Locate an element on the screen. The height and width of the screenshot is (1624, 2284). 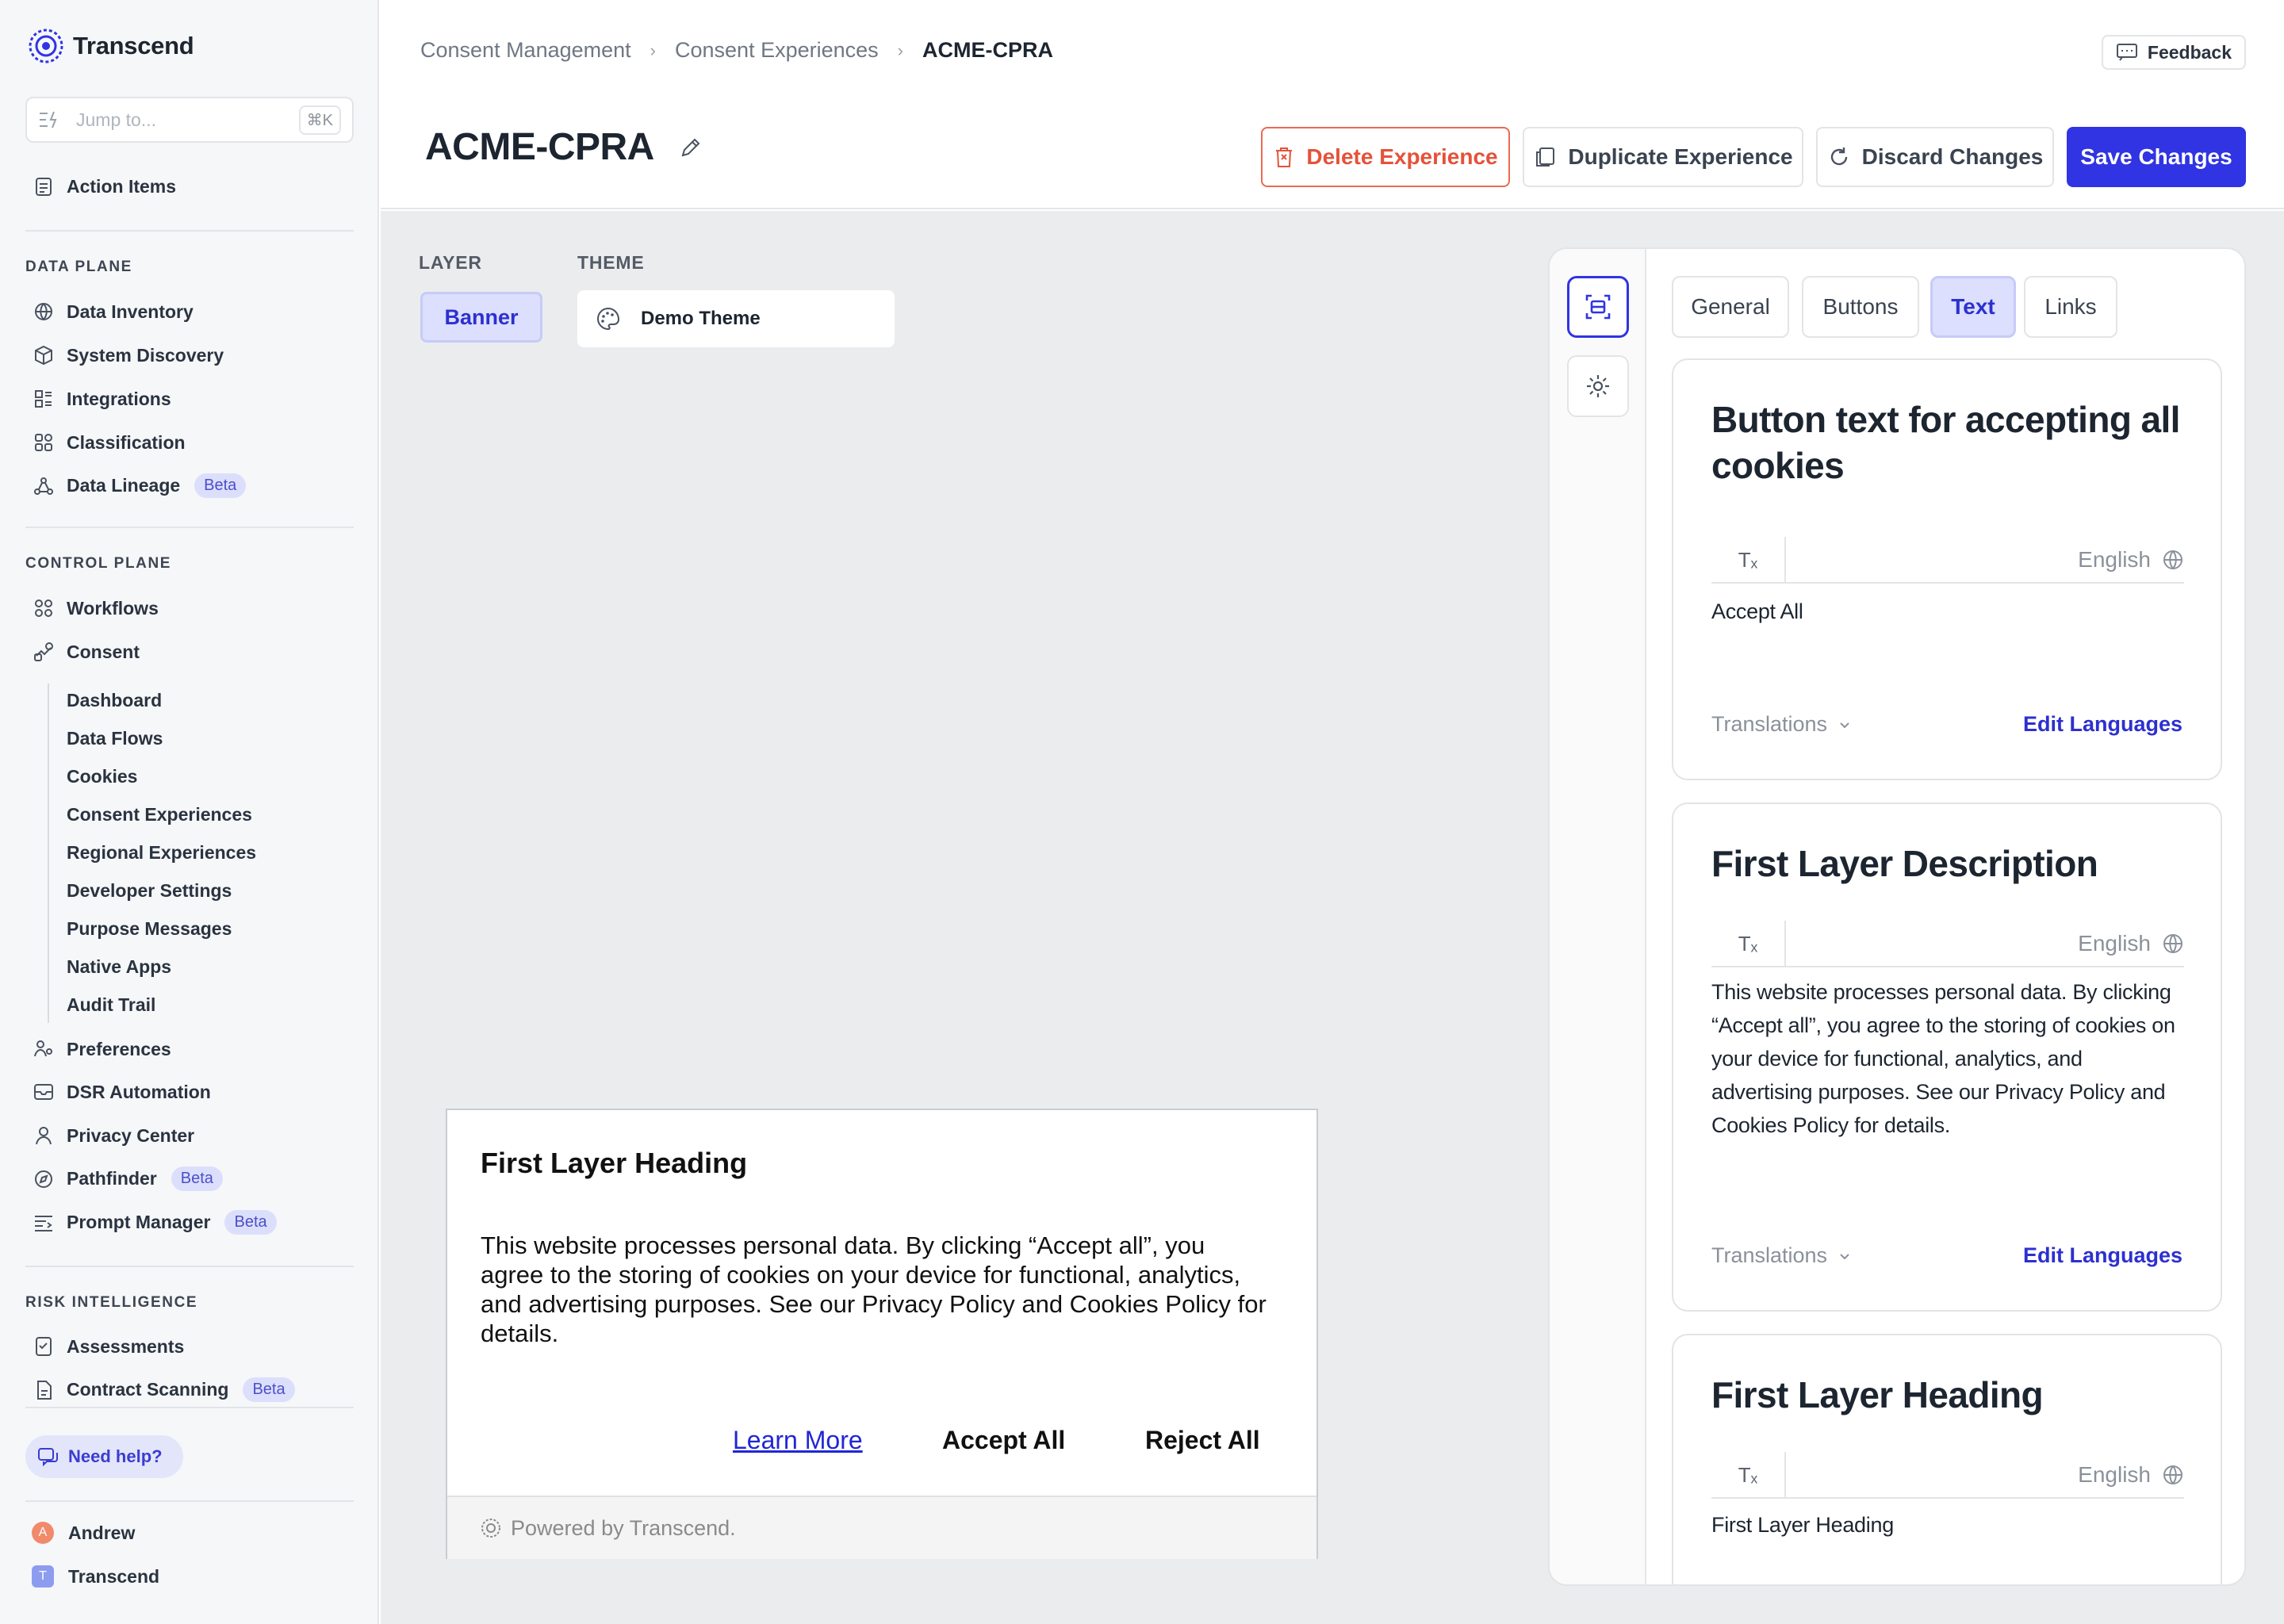
chevron-right-icon: › is located at coordinates (900, 50).